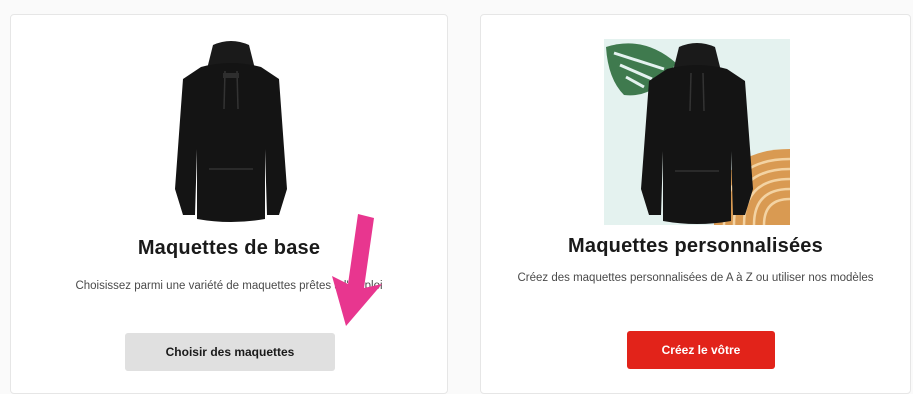 The width and height of the screenshot is (913, 394). I want to click on hoodie-lifestyle-image, so click(697, 132).